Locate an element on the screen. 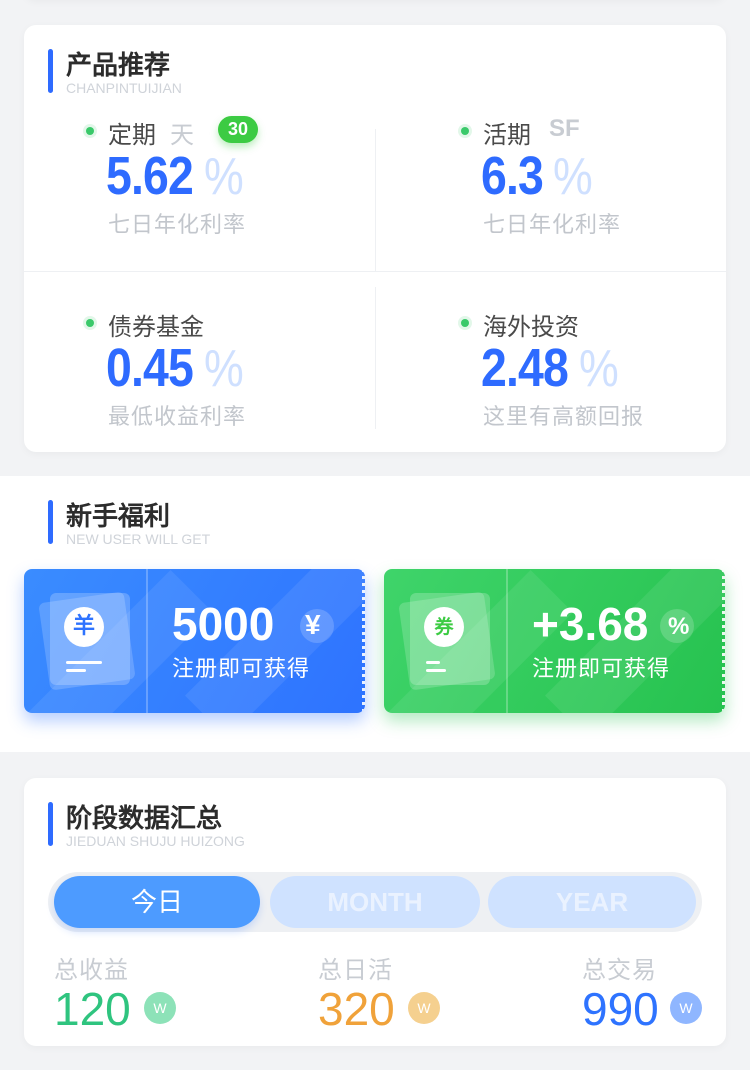 Image resolution: width=750 pixels, height=1070 pixels. tab-month: MONTH is located at coordinates (375, 902).